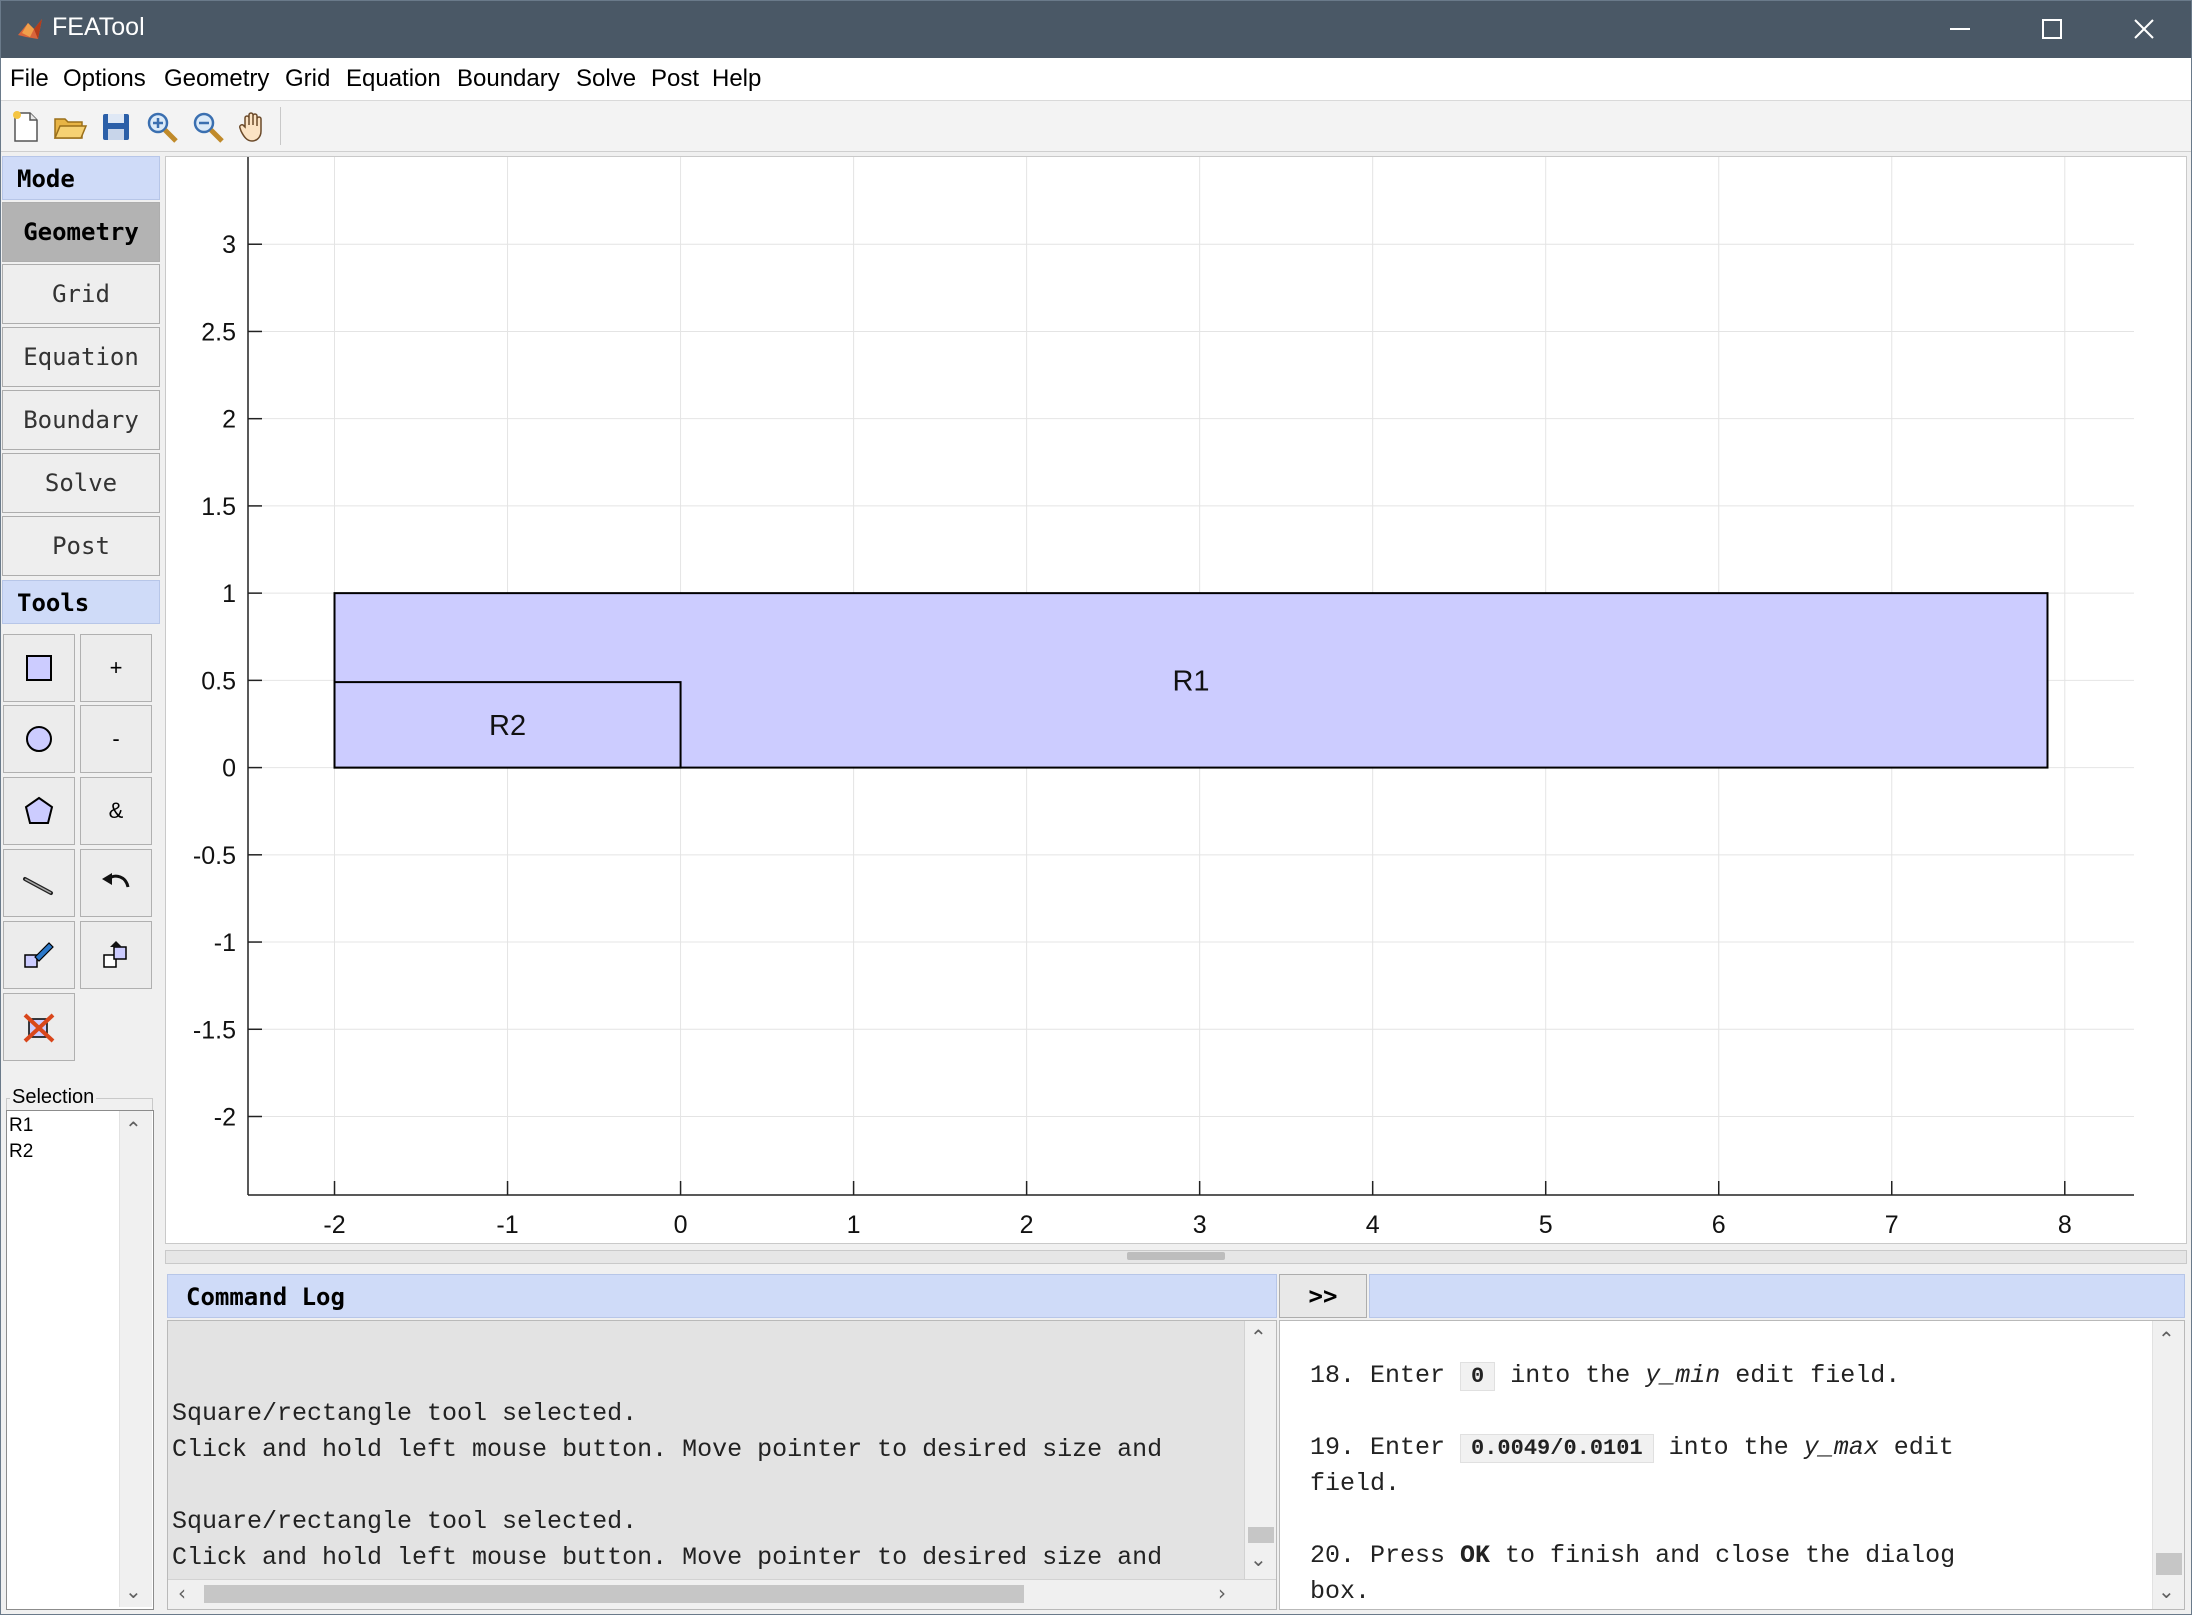 The height and width of the screenshot is (1615, 2192). What do you see at coordinates (21, 1126) in the screenshot?
I see `selection-item-r1: R1` at bounding box center [21, 1126].